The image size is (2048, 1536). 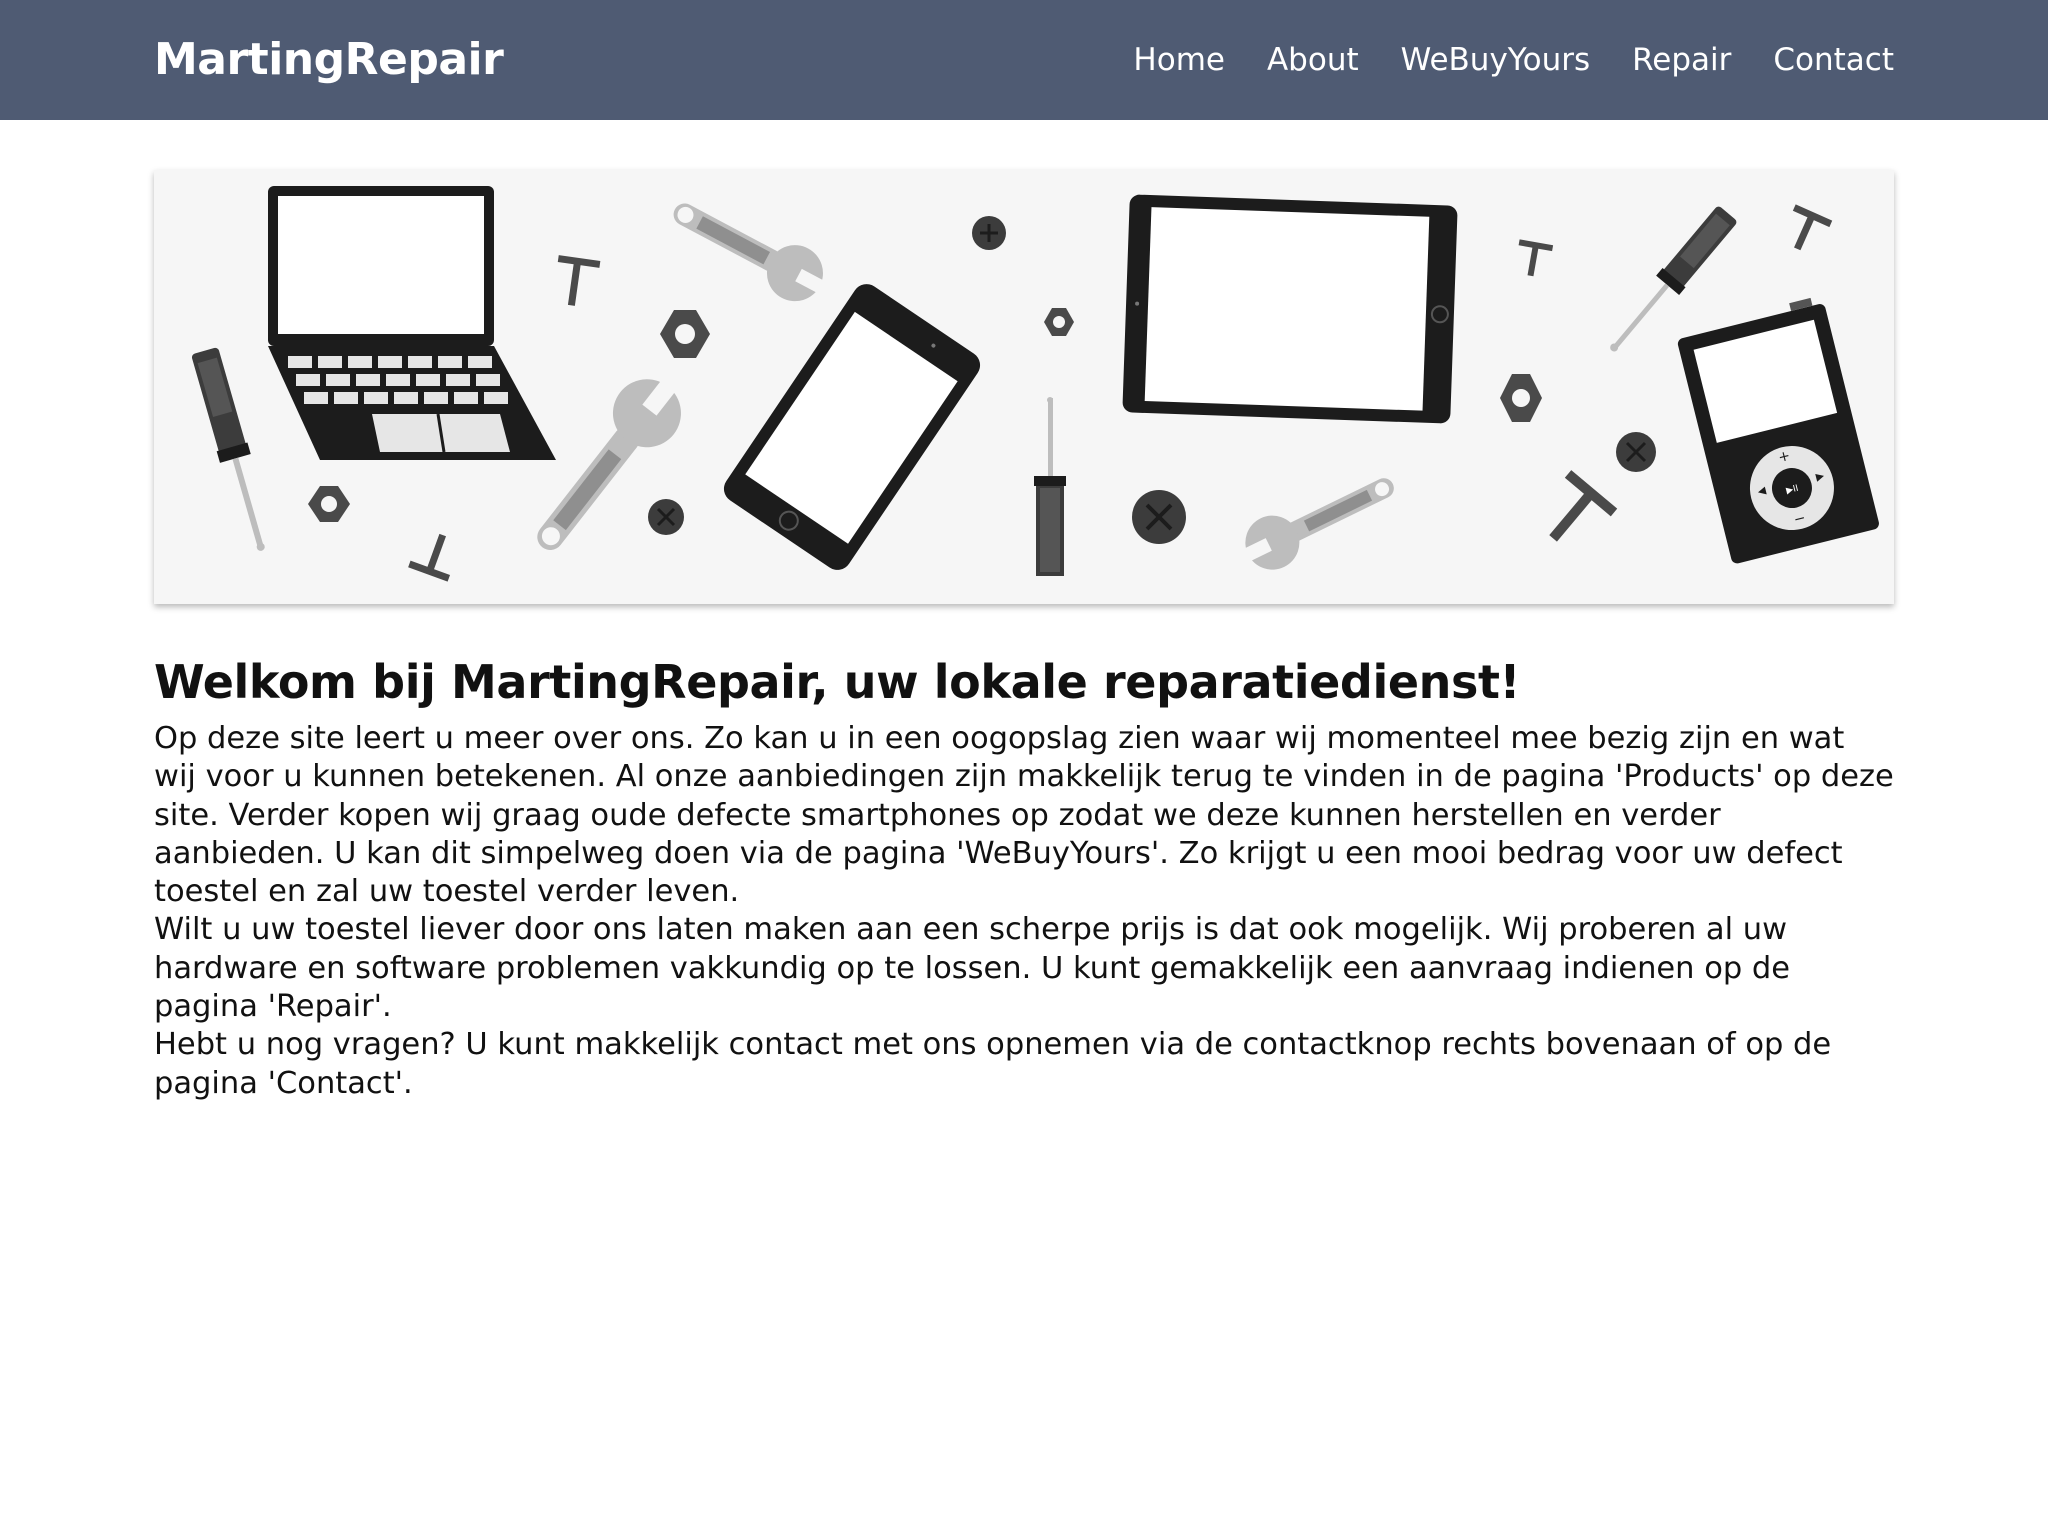 I want to click on laptop-icon, so click(x=412, y=323).